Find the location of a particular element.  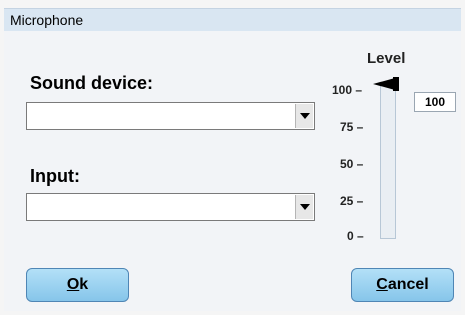

level-slider-track is located at coordinates (388, 160).